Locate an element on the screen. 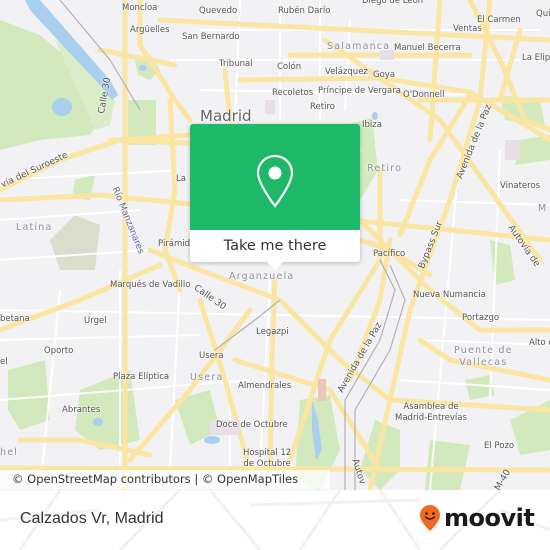 Image resolution: width=550 pixels, height=550 pixels. label-el-pozo: El Pozo is located at coordinates (499, 446).